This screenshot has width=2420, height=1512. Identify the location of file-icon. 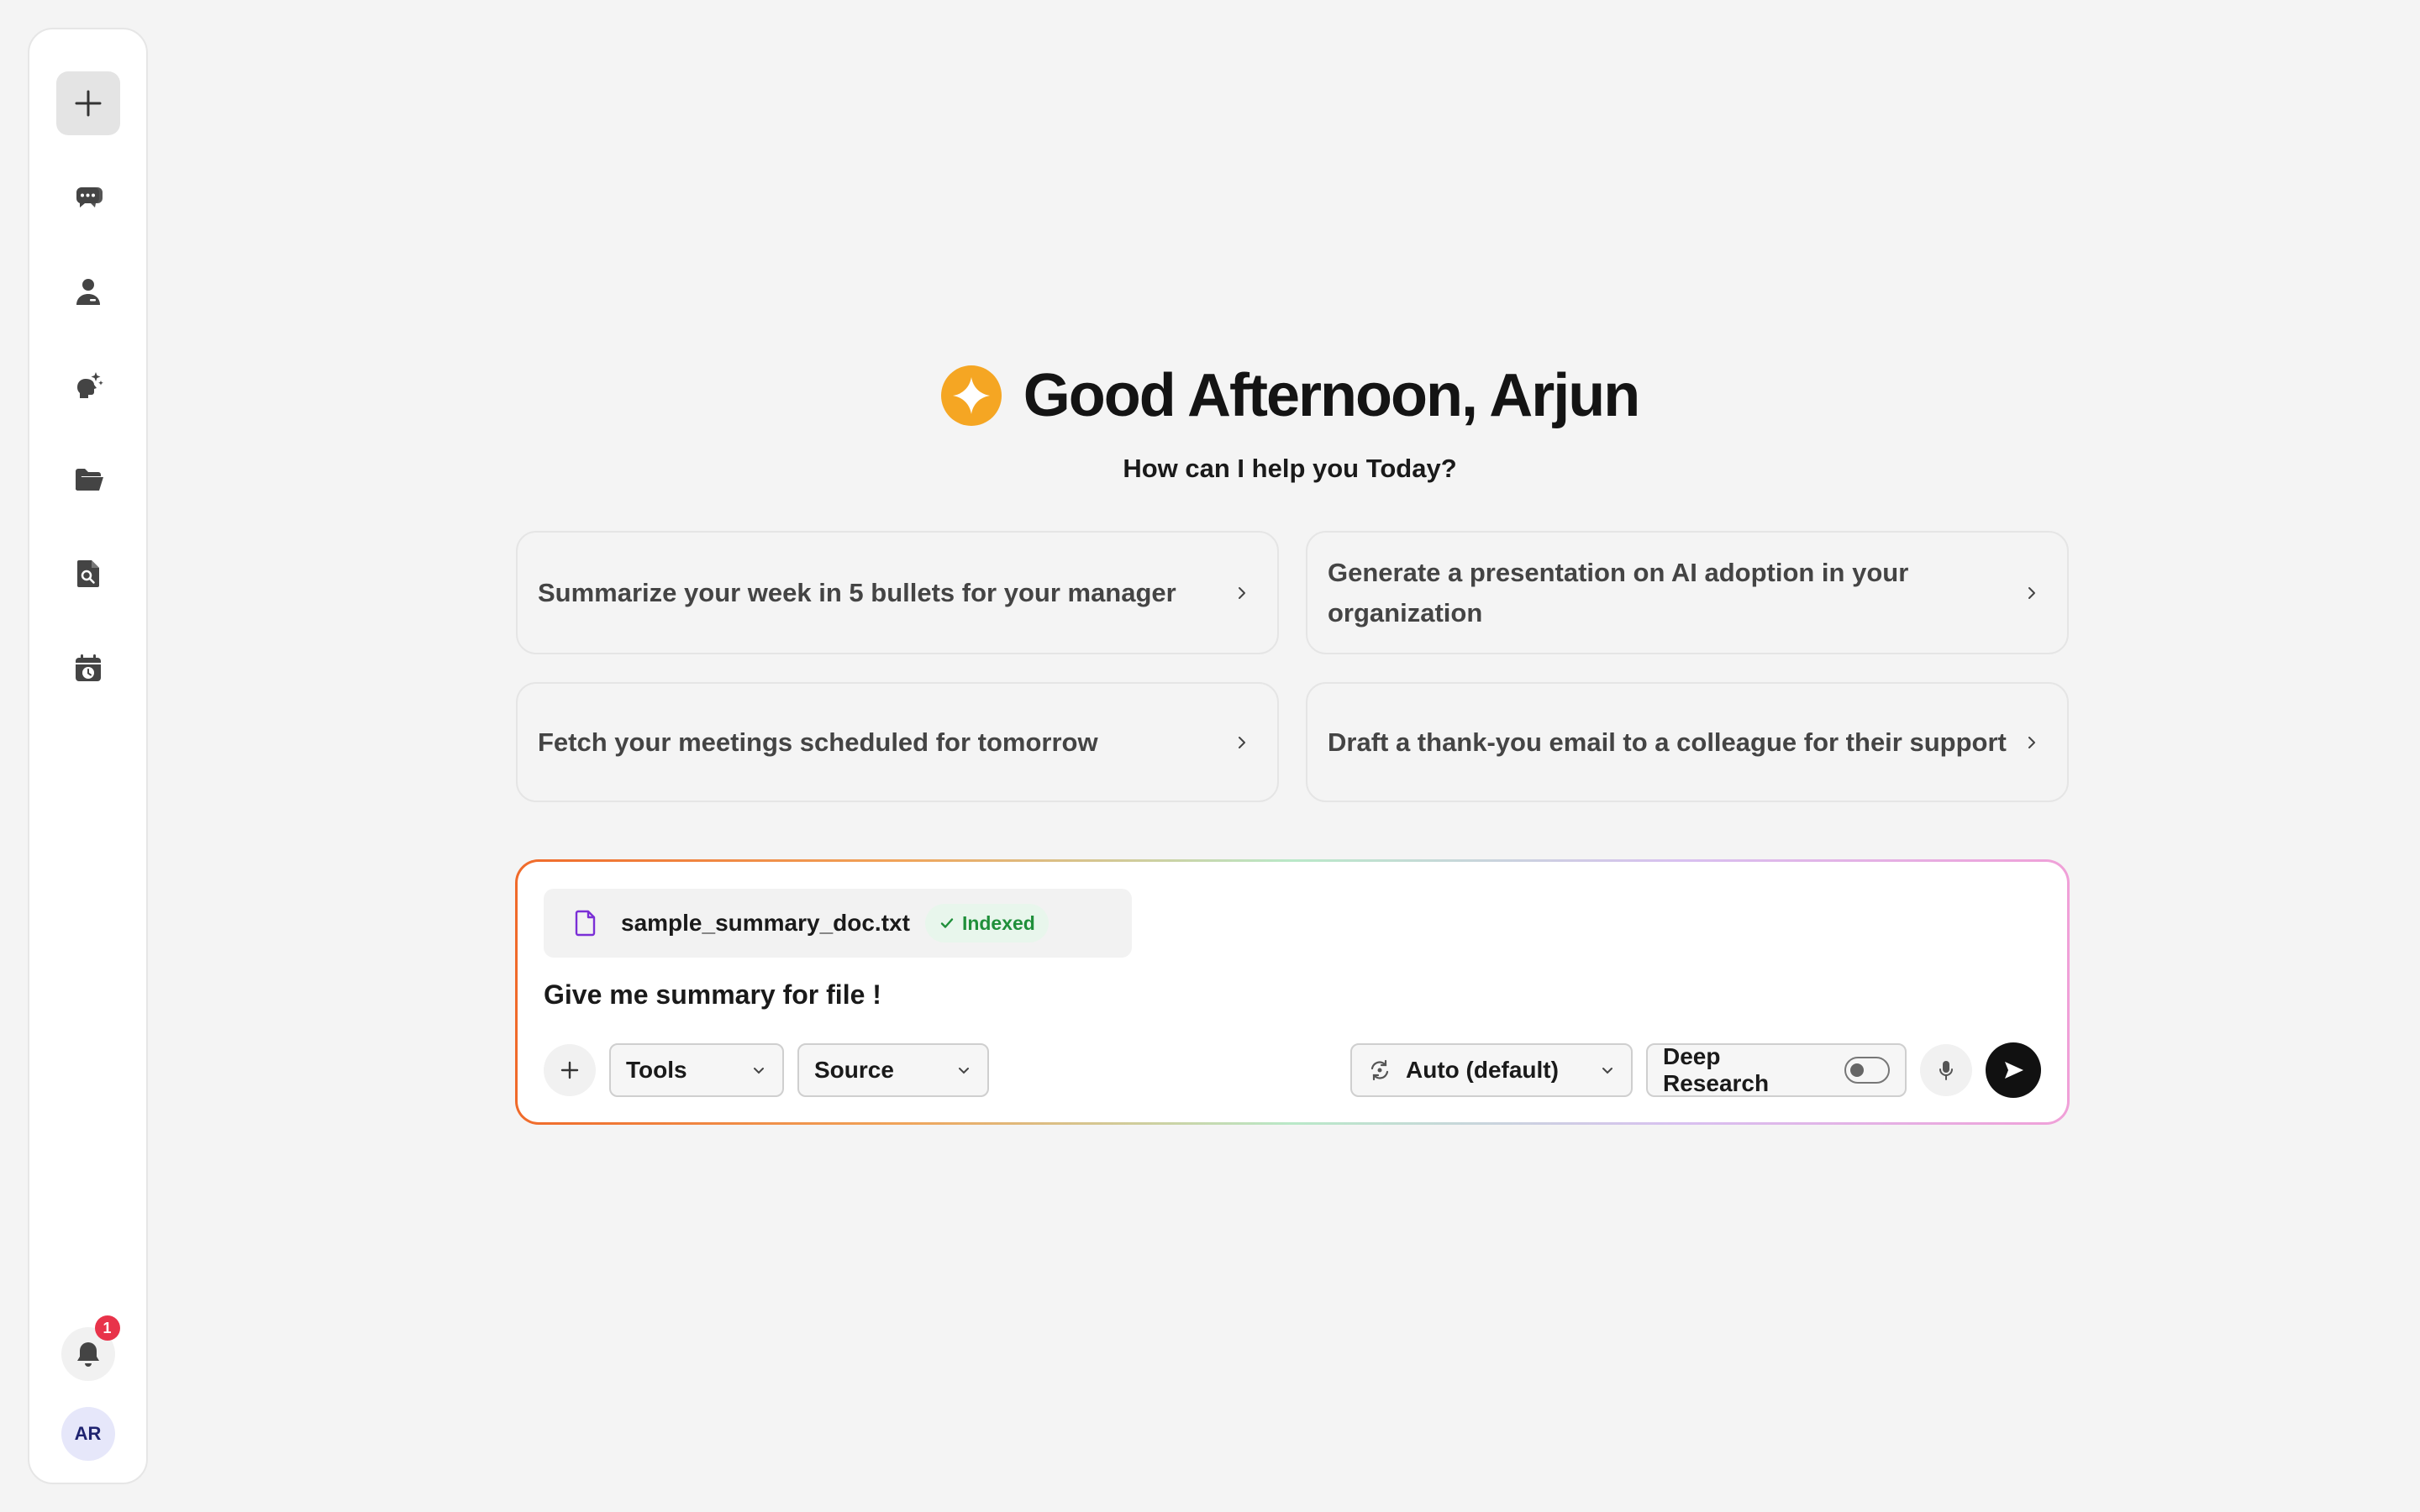
(585, 923).